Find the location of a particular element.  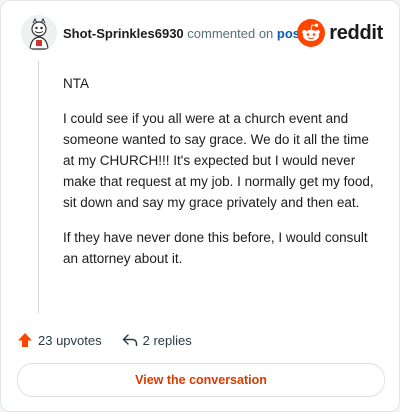

upvote-button: 23 upvotes is located at coordinates (59, 340).